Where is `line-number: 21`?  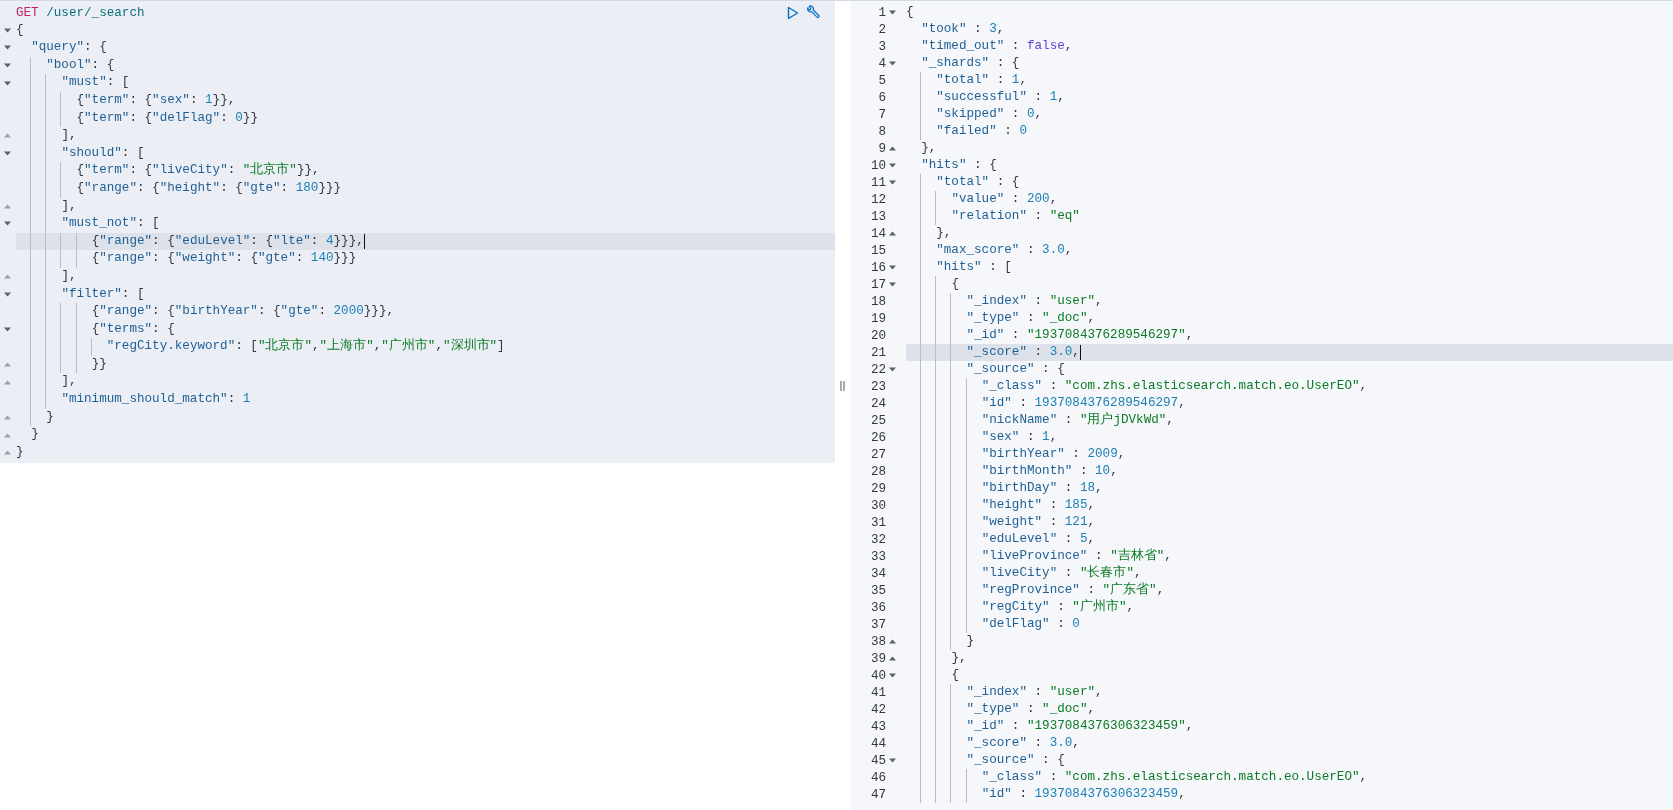 line-number: 21 is located at coordinates (877, 352).